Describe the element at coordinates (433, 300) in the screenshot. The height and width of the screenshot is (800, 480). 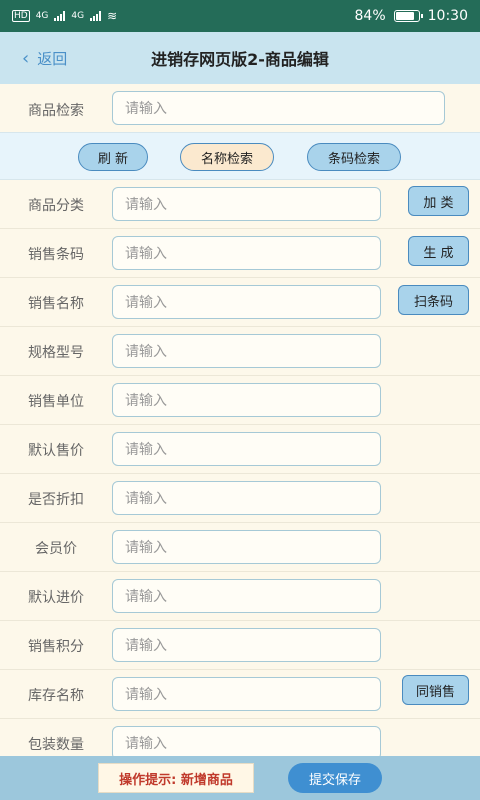
I see `scan-barcode-button: 扫条码` at that location.